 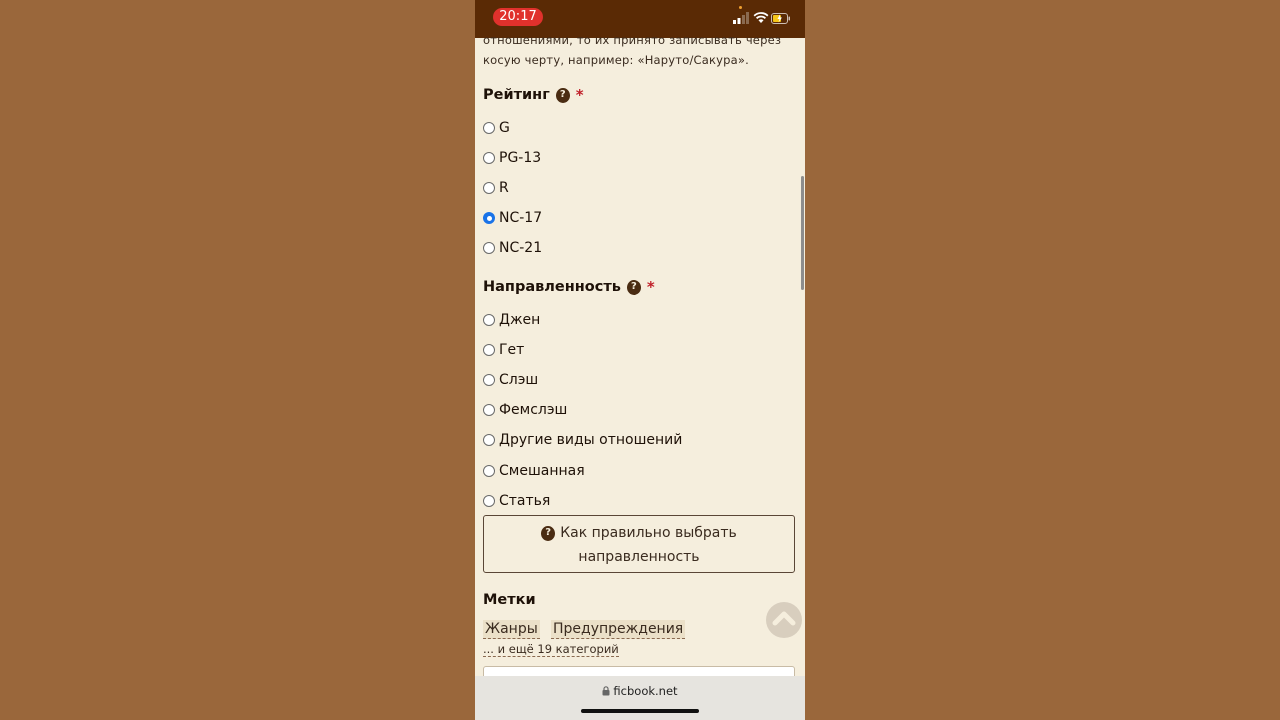 I want to click on more-categories-link: ... и ещё 19 категорий, so click(x=551, y=649).